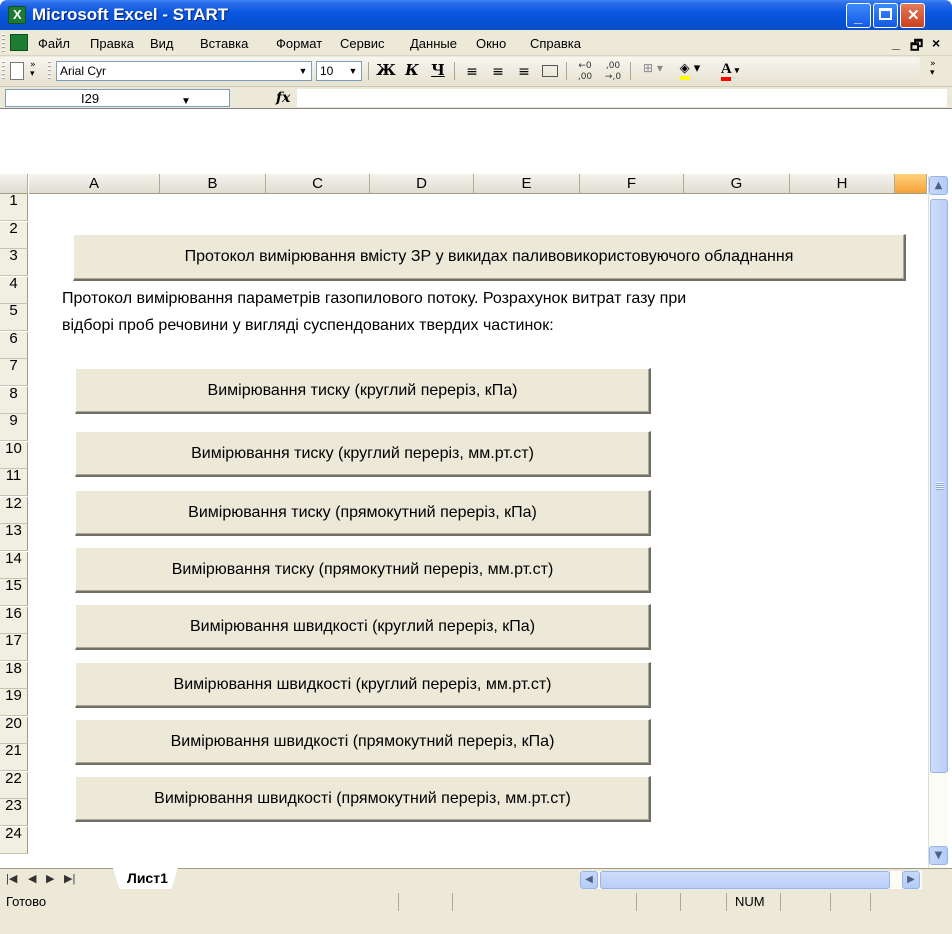  I want to click on row-header-4: 4, so click(14, 290).